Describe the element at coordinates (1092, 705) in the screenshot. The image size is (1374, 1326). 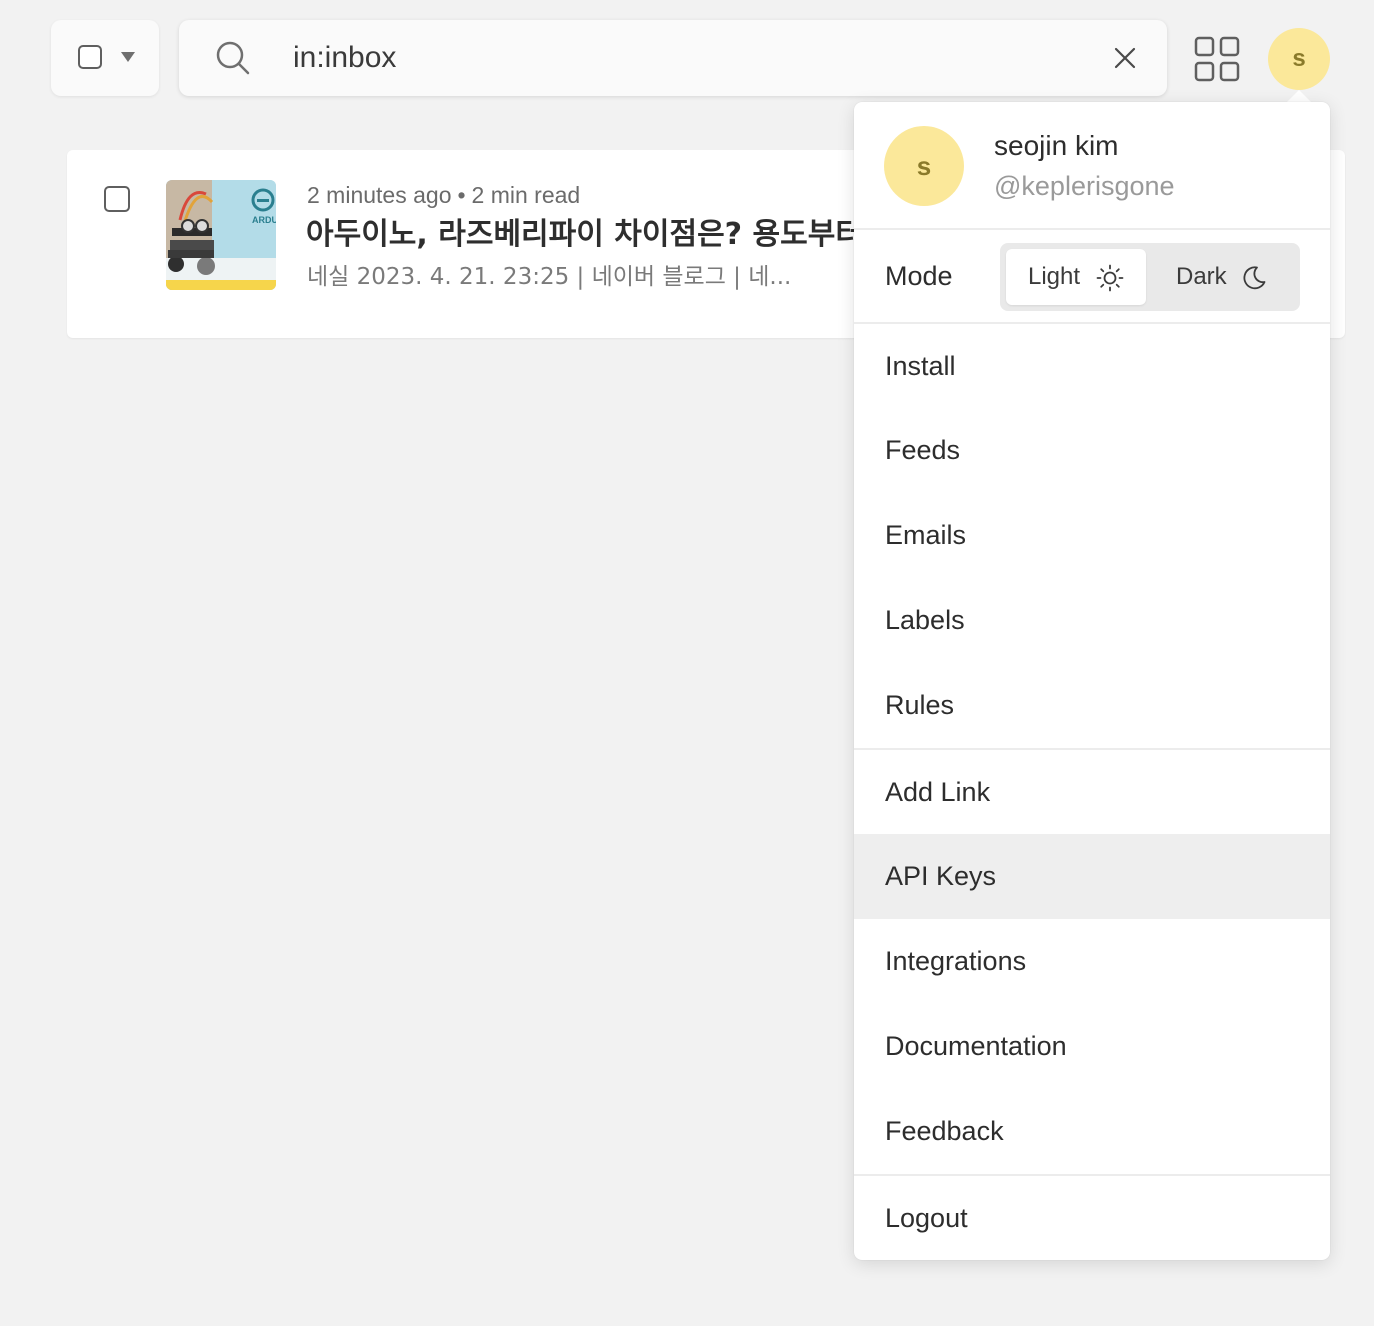
I see `menu-item-rules: Rules` at that location.